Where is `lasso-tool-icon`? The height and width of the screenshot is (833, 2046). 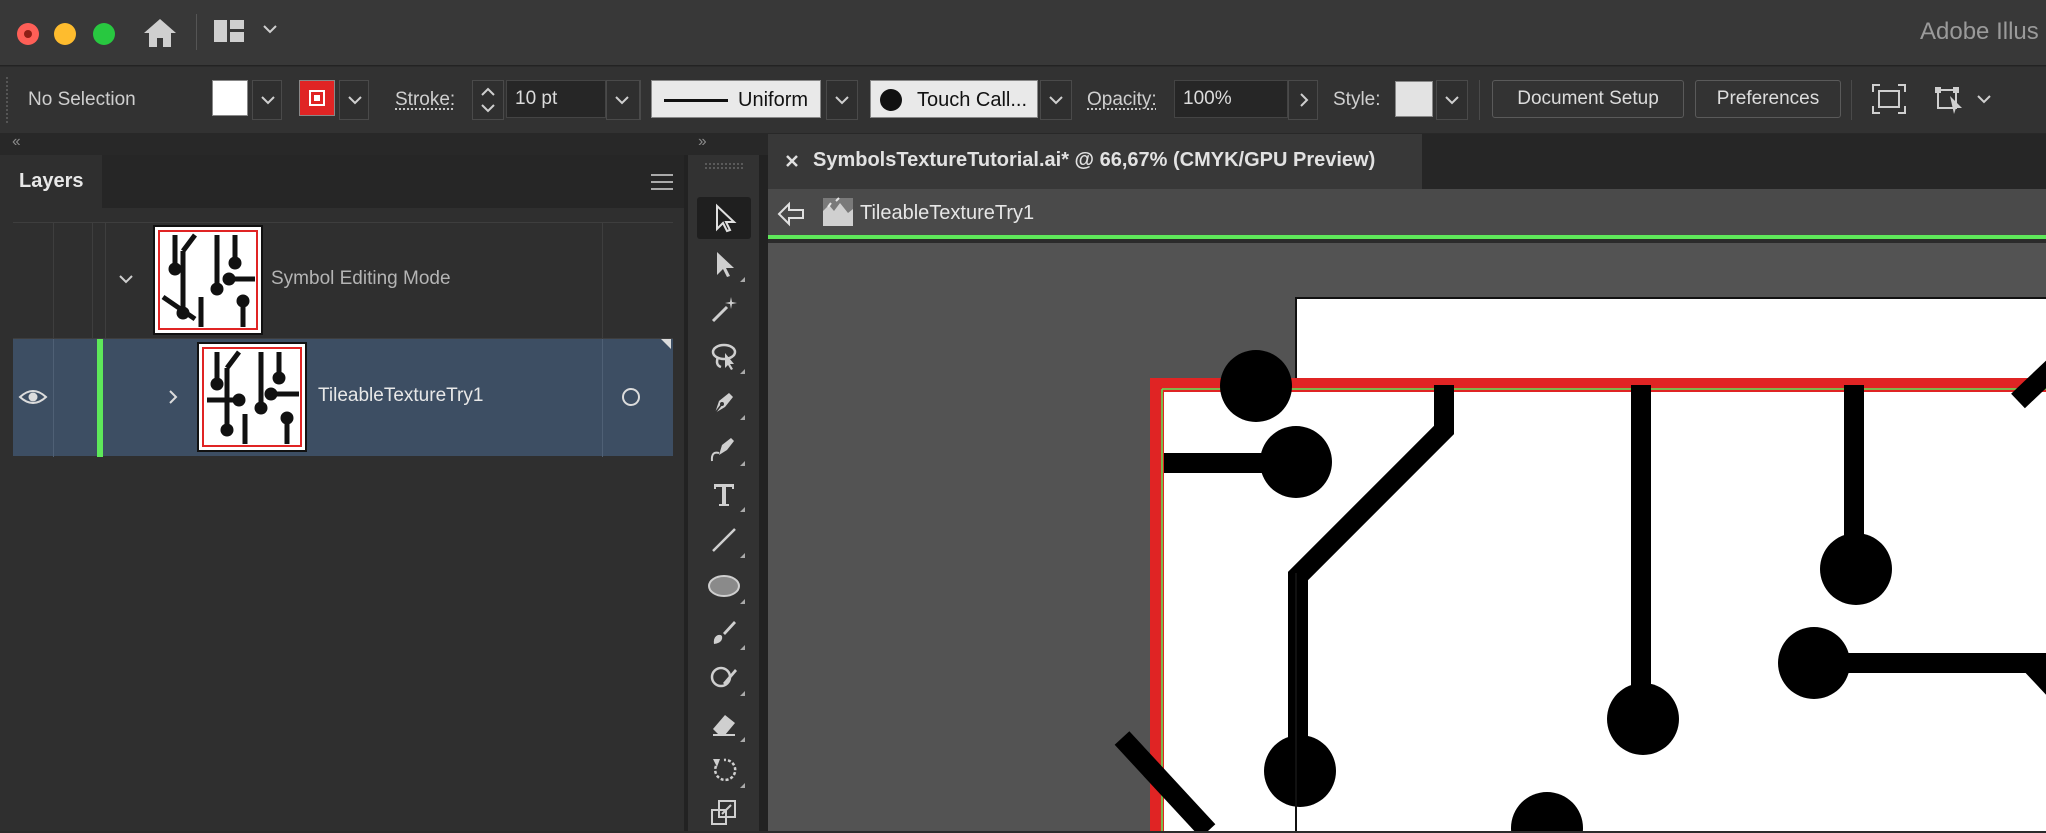 lasso-tool-icon is located at coordinates (724, 356).